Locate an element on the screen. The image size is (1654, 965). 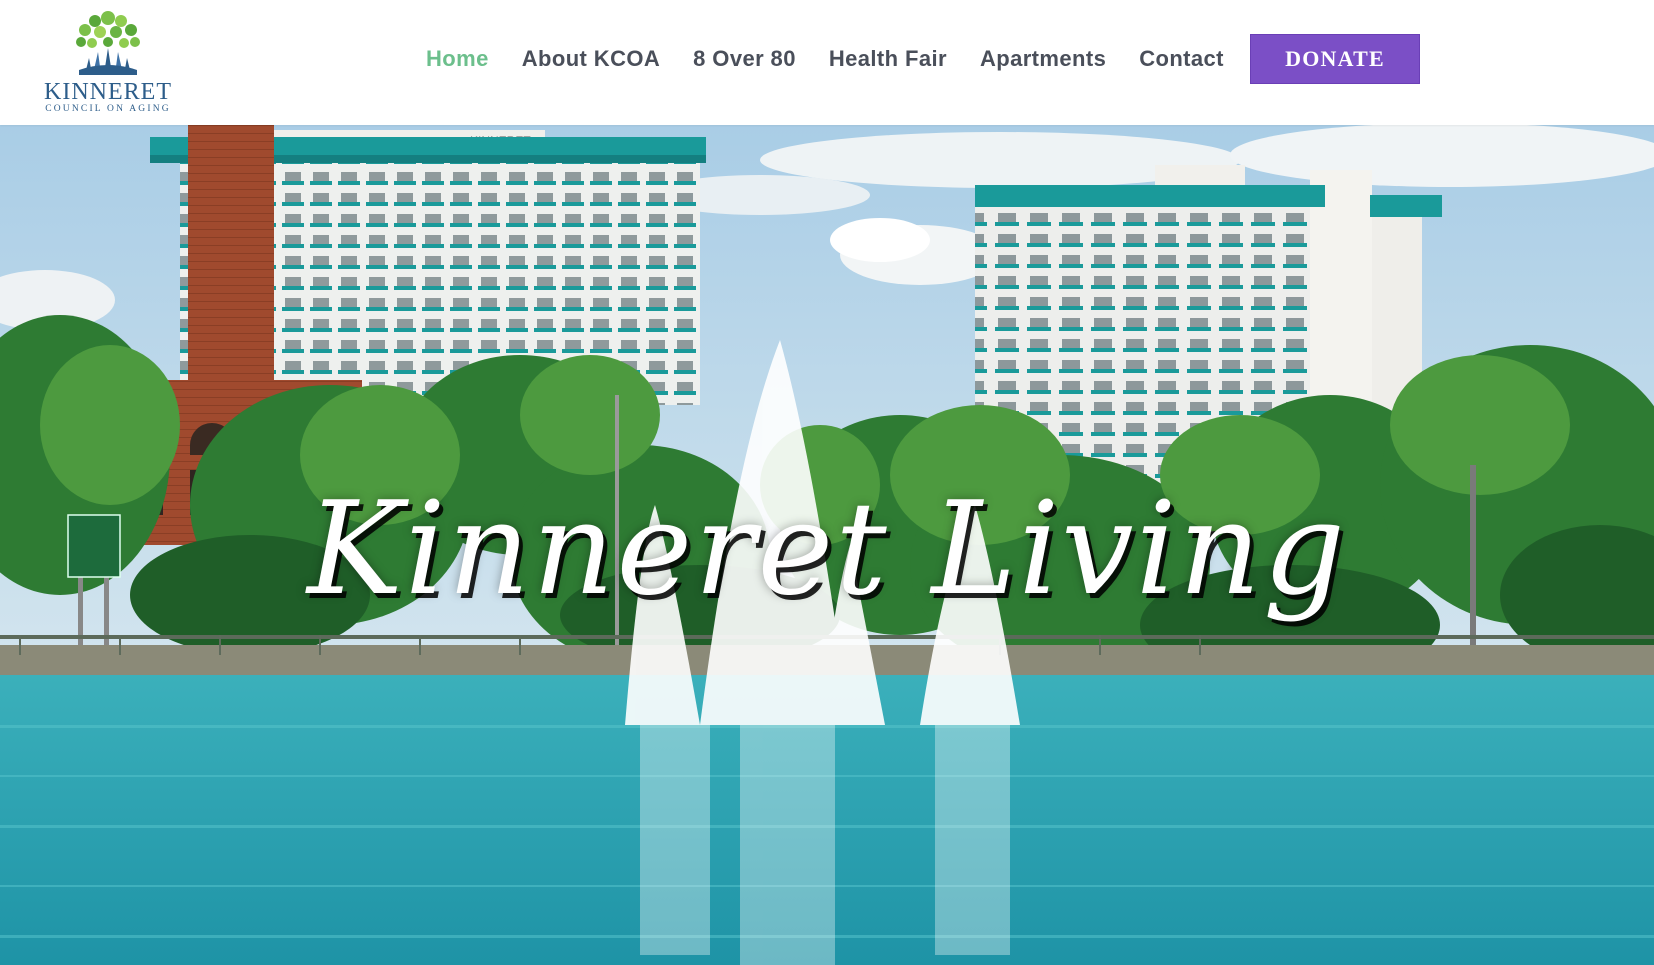
site-logo: KINNERET COUNCIL ON AGING is located at coordinates (108, 63).